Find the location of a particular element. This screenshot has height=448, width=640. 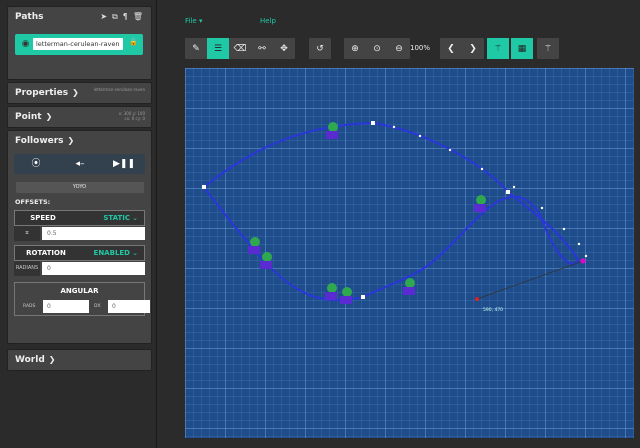

tangent-line is located at coordinates (530, 280).